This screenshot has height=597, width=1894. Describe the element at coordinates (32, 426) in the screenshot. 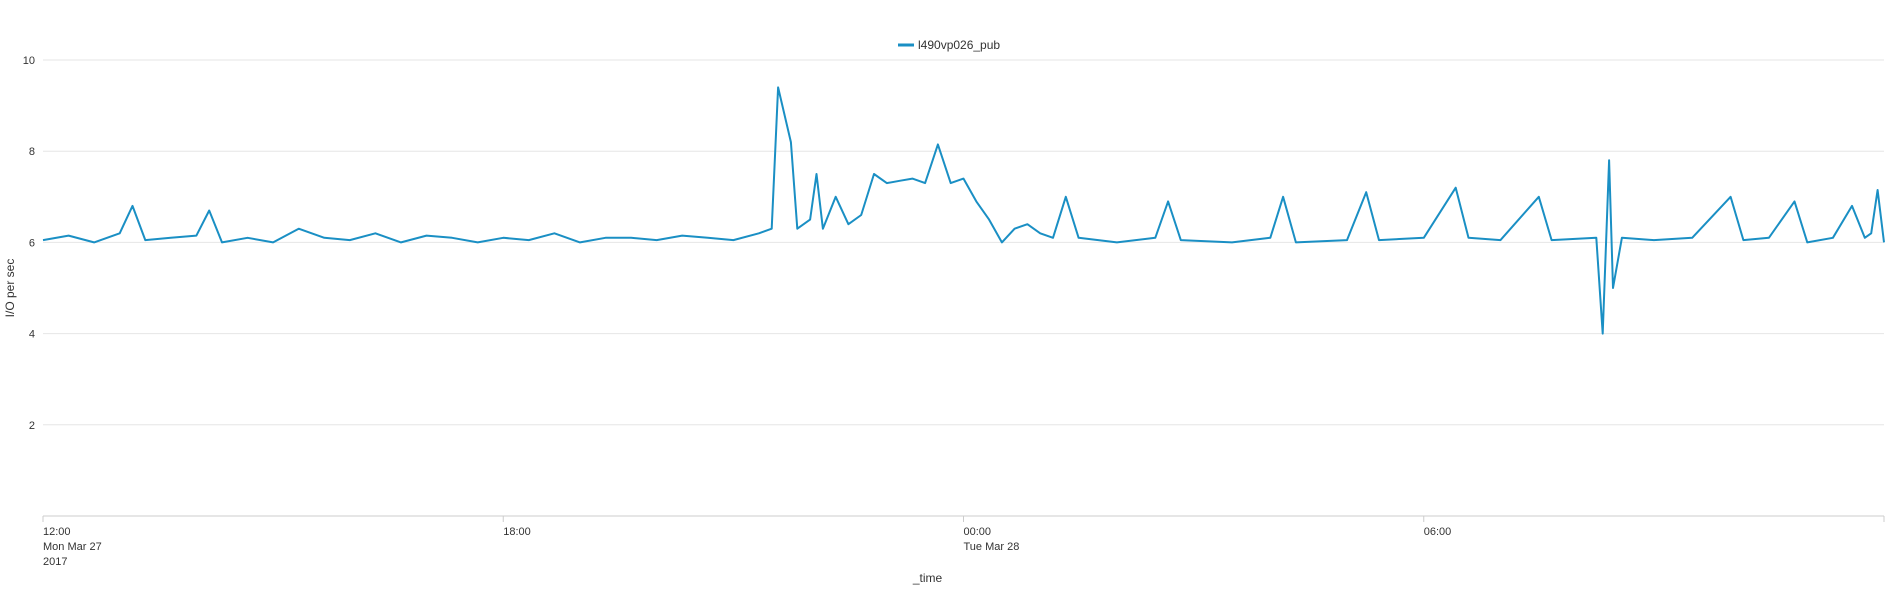

I see `y-tick-label: 2` at that location.